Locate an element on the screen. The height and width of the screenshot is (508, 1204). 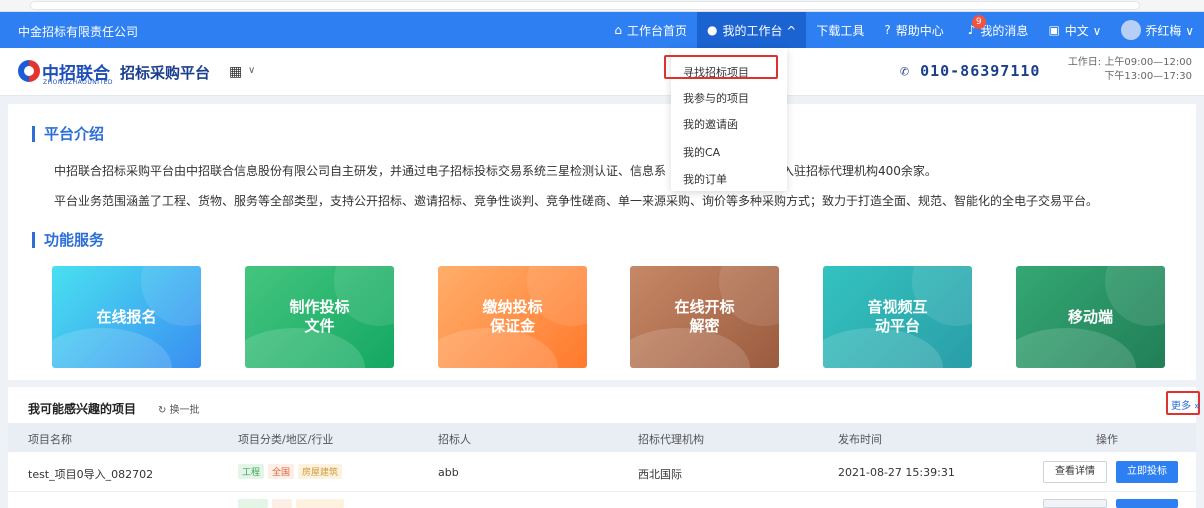
chevron-down-icon: ∨ is located at coordinates (251, 70).